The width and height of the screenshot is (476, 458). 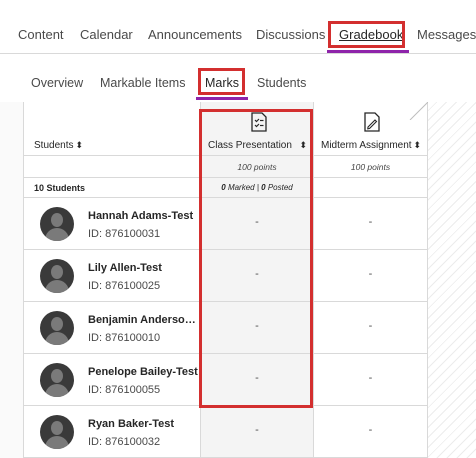 I want to click on subtab-markable-items: Markable Items, so click(x=142, y=83).